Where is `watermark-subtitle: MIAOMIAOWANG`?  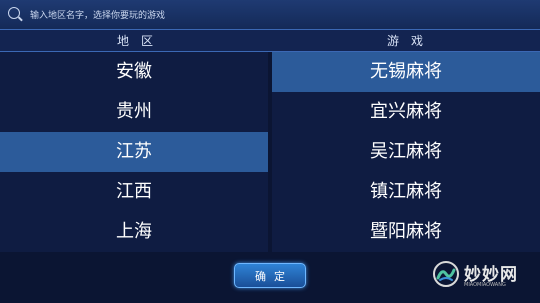 watermark-subtitle: MIAOMIAOWANG is located at coordinates (485, 285).